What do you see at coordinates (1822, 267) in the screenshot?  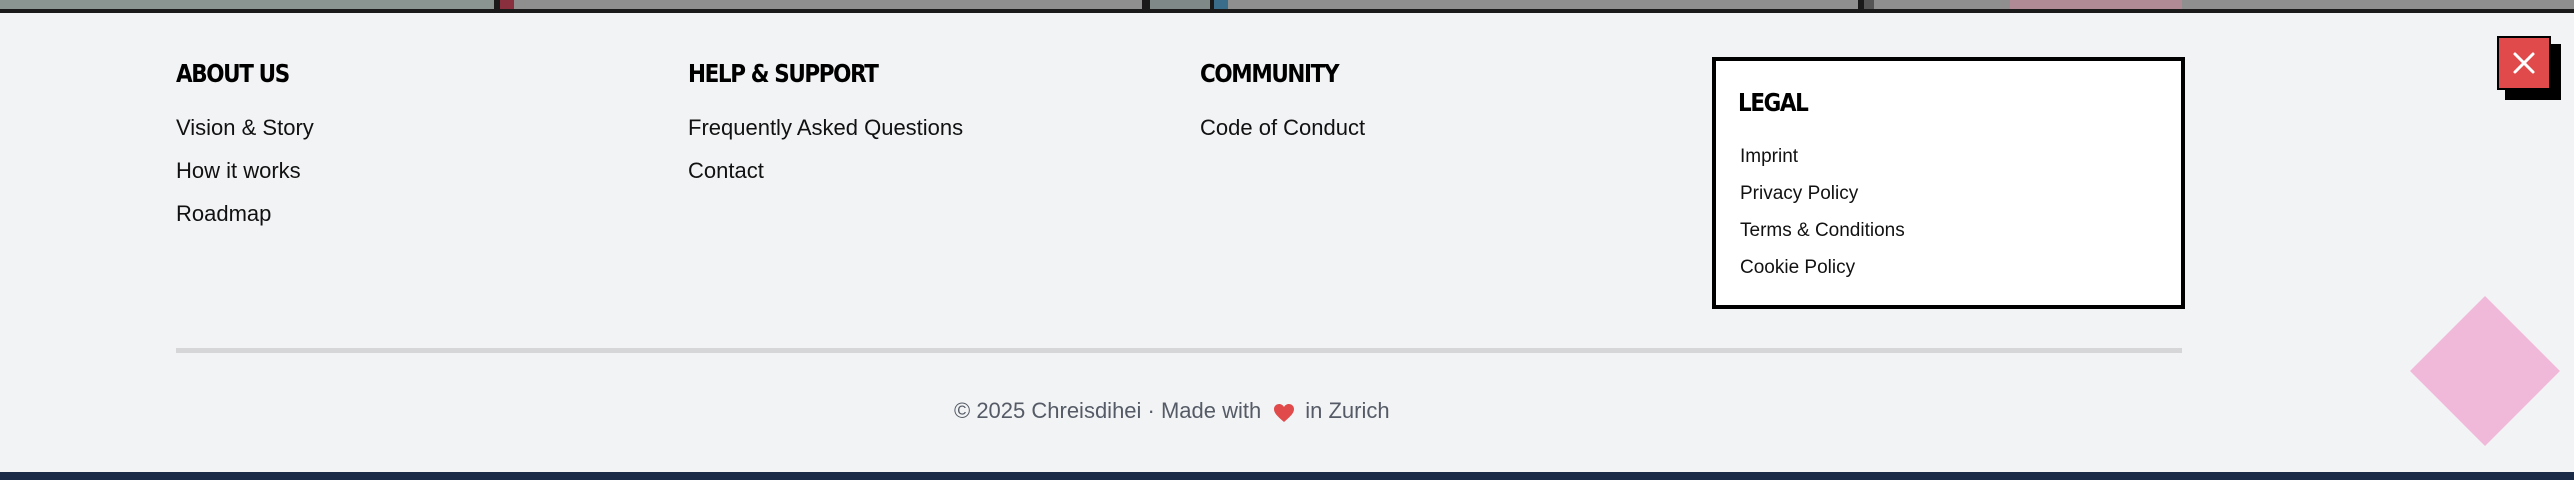 I see `link-cookie-policy: Cookie Policy` at bounding box center [1822, 267].